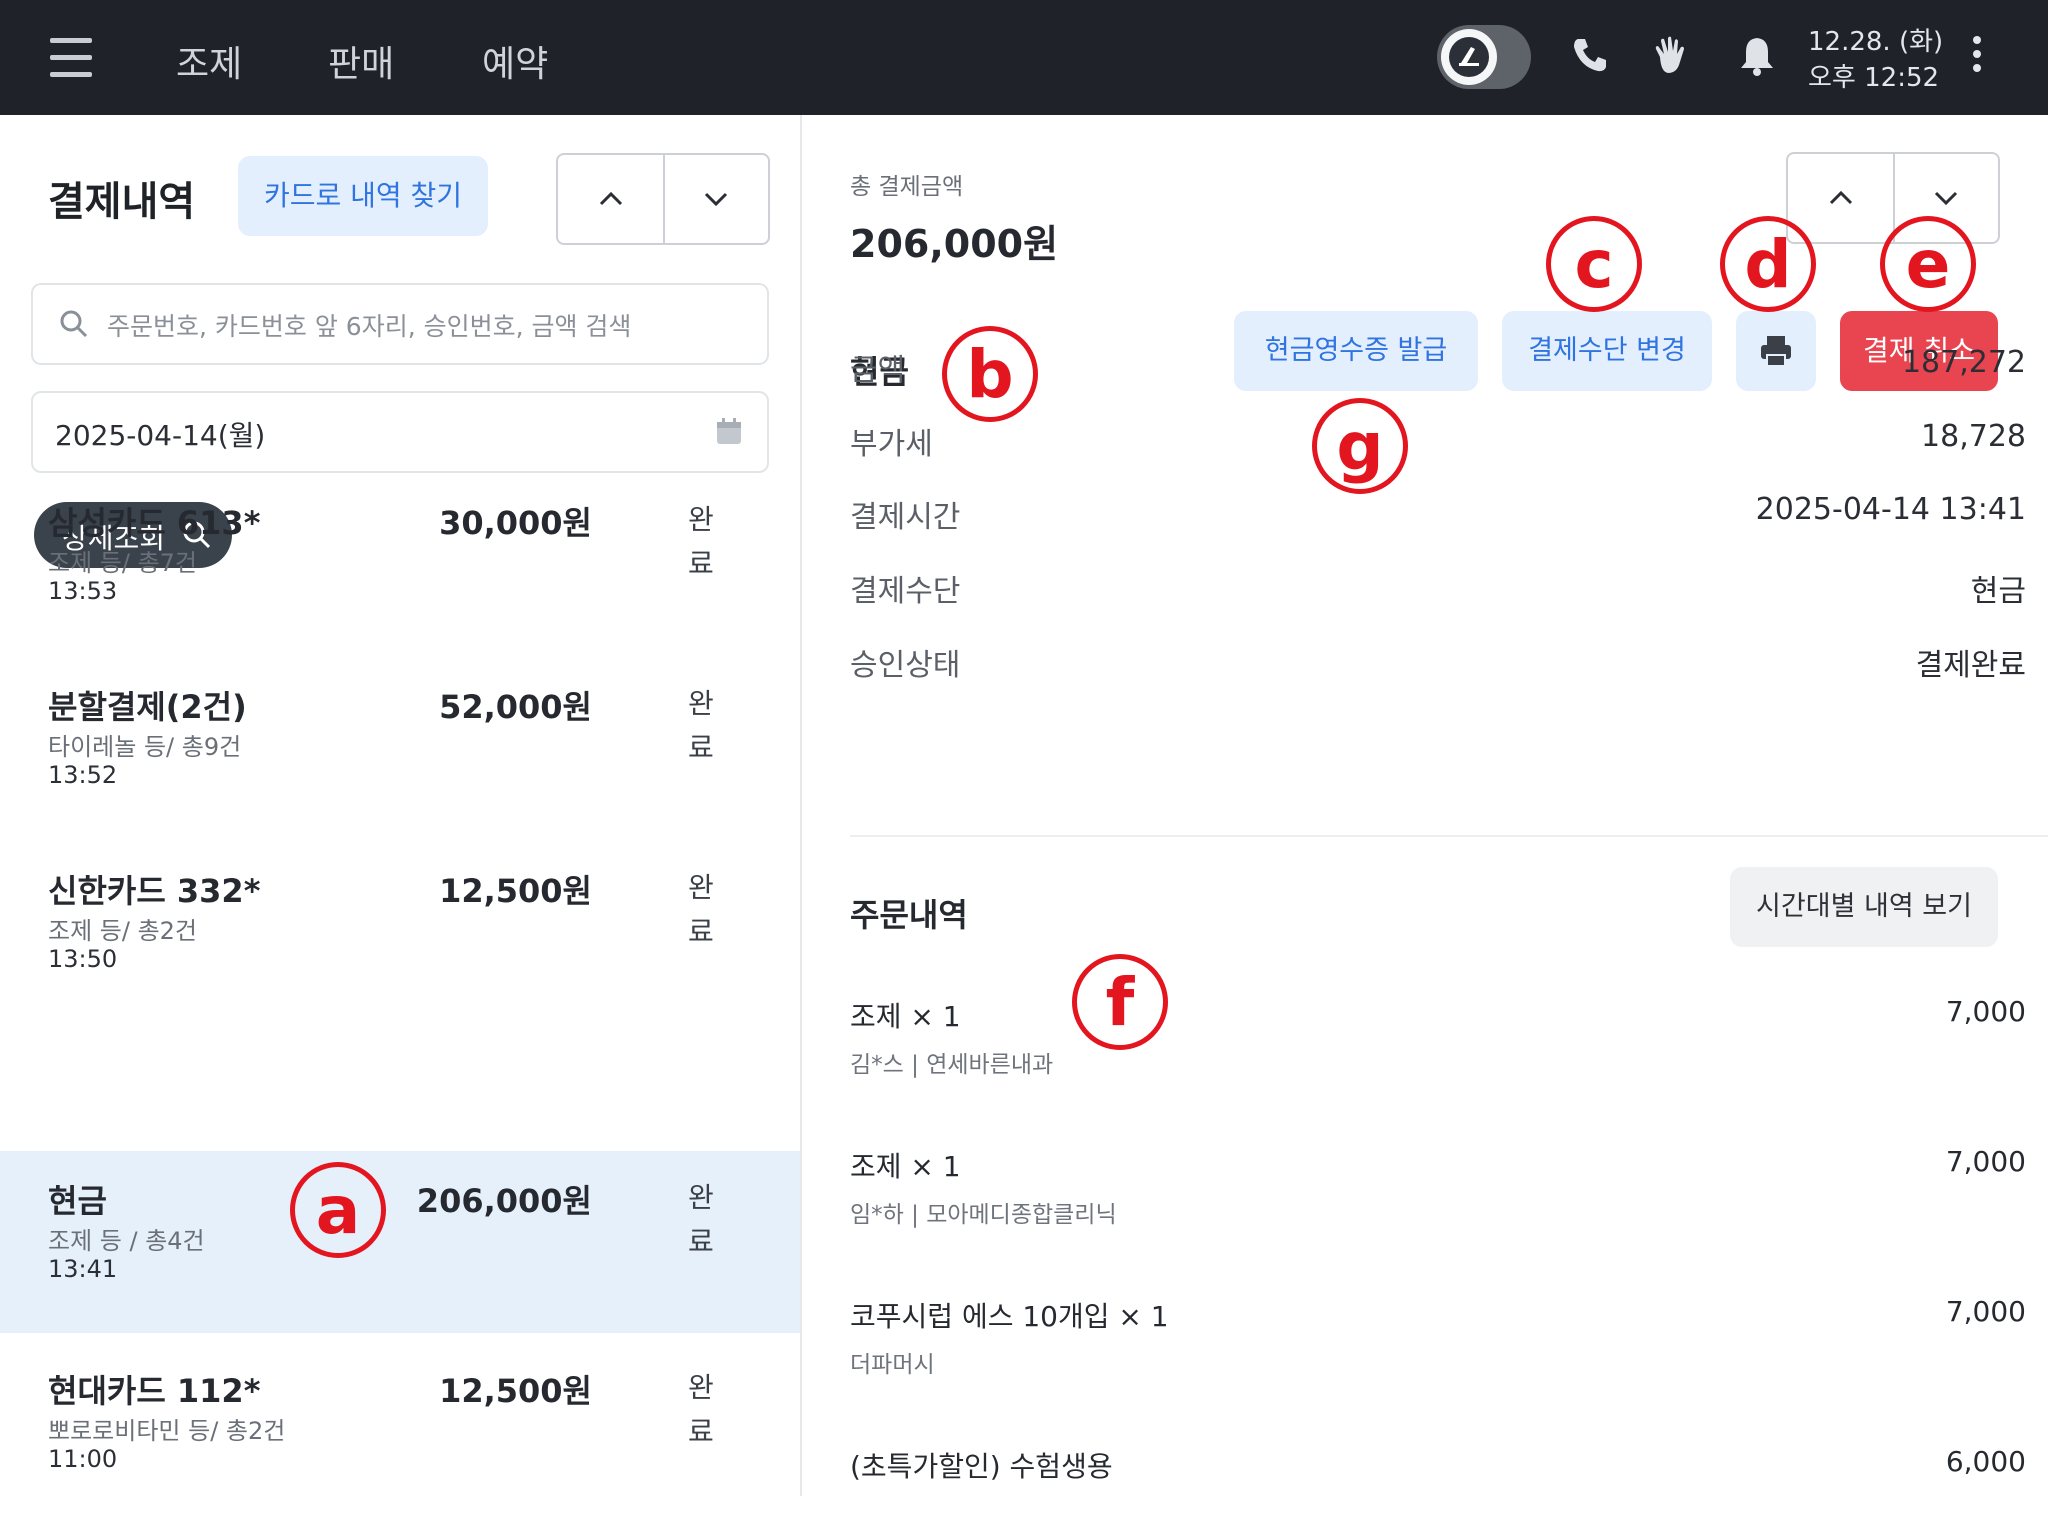  Describe the element at coordinates (71, 57) in the screenshot. I see `menu-icon` at that location.